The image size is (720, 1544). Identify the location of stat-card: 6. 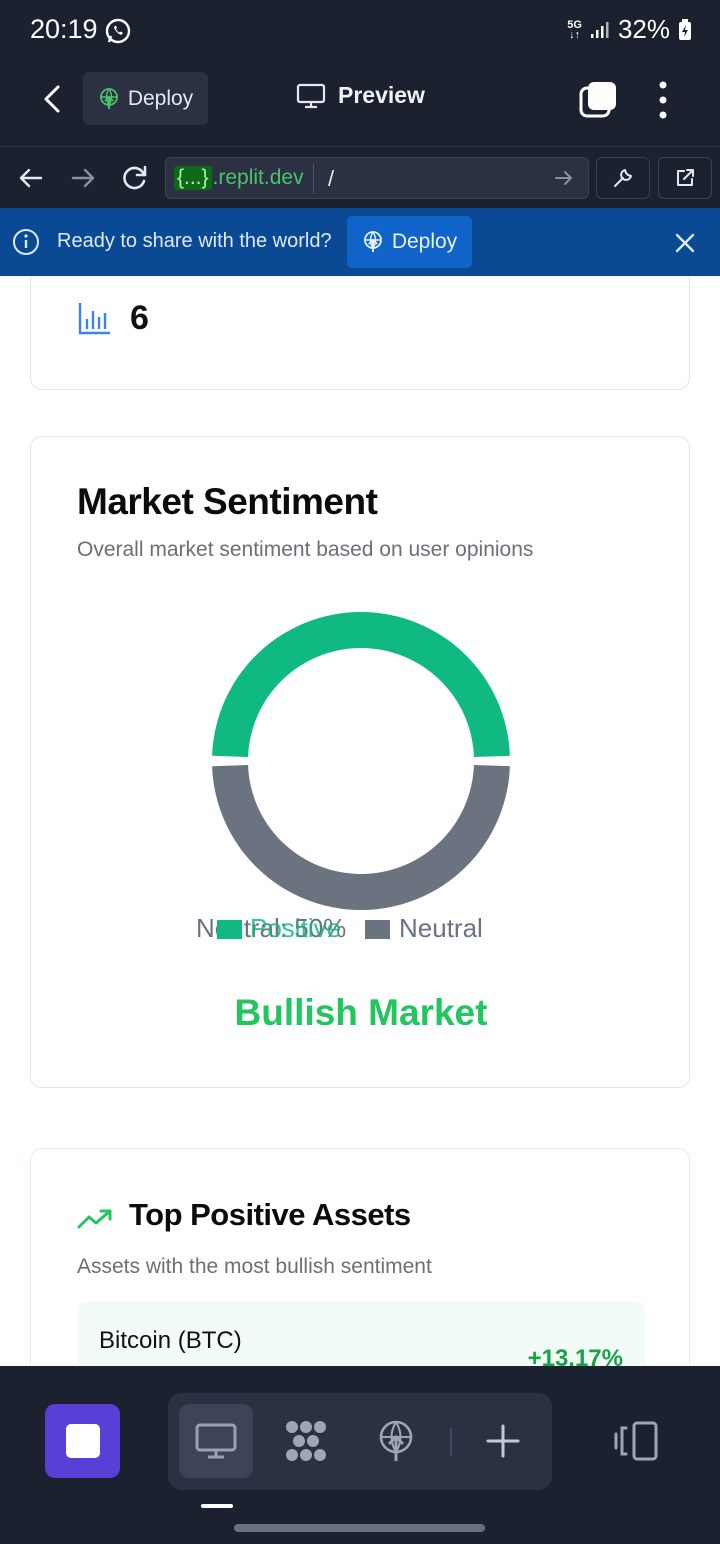
(360, 333).